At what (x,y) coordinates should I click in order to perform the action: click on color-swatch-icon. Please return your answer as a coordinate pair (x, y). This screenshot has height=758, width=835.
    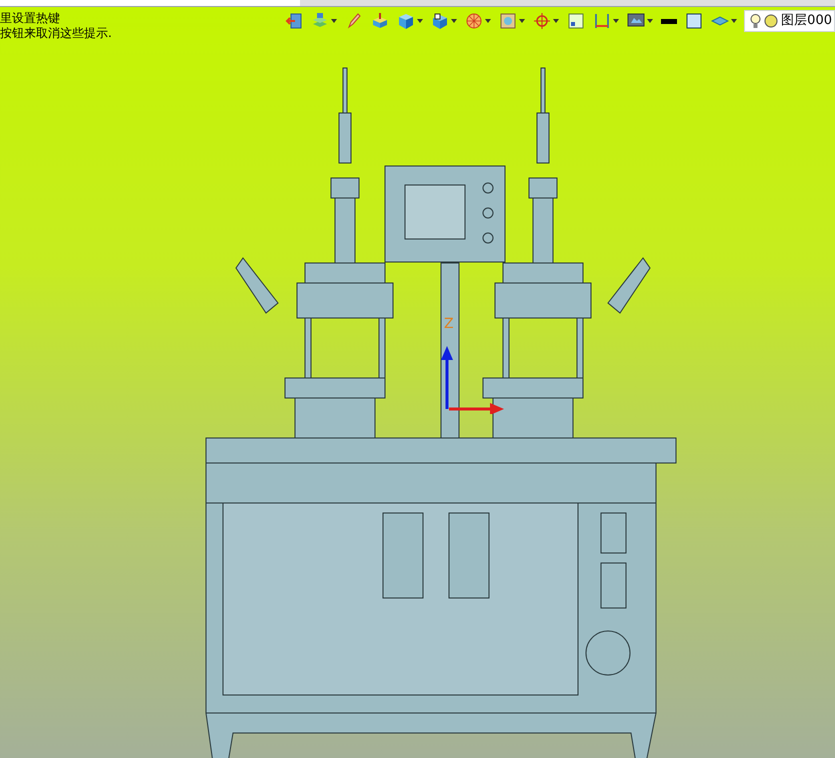
    Looking at the image, I should click on (694, 21).